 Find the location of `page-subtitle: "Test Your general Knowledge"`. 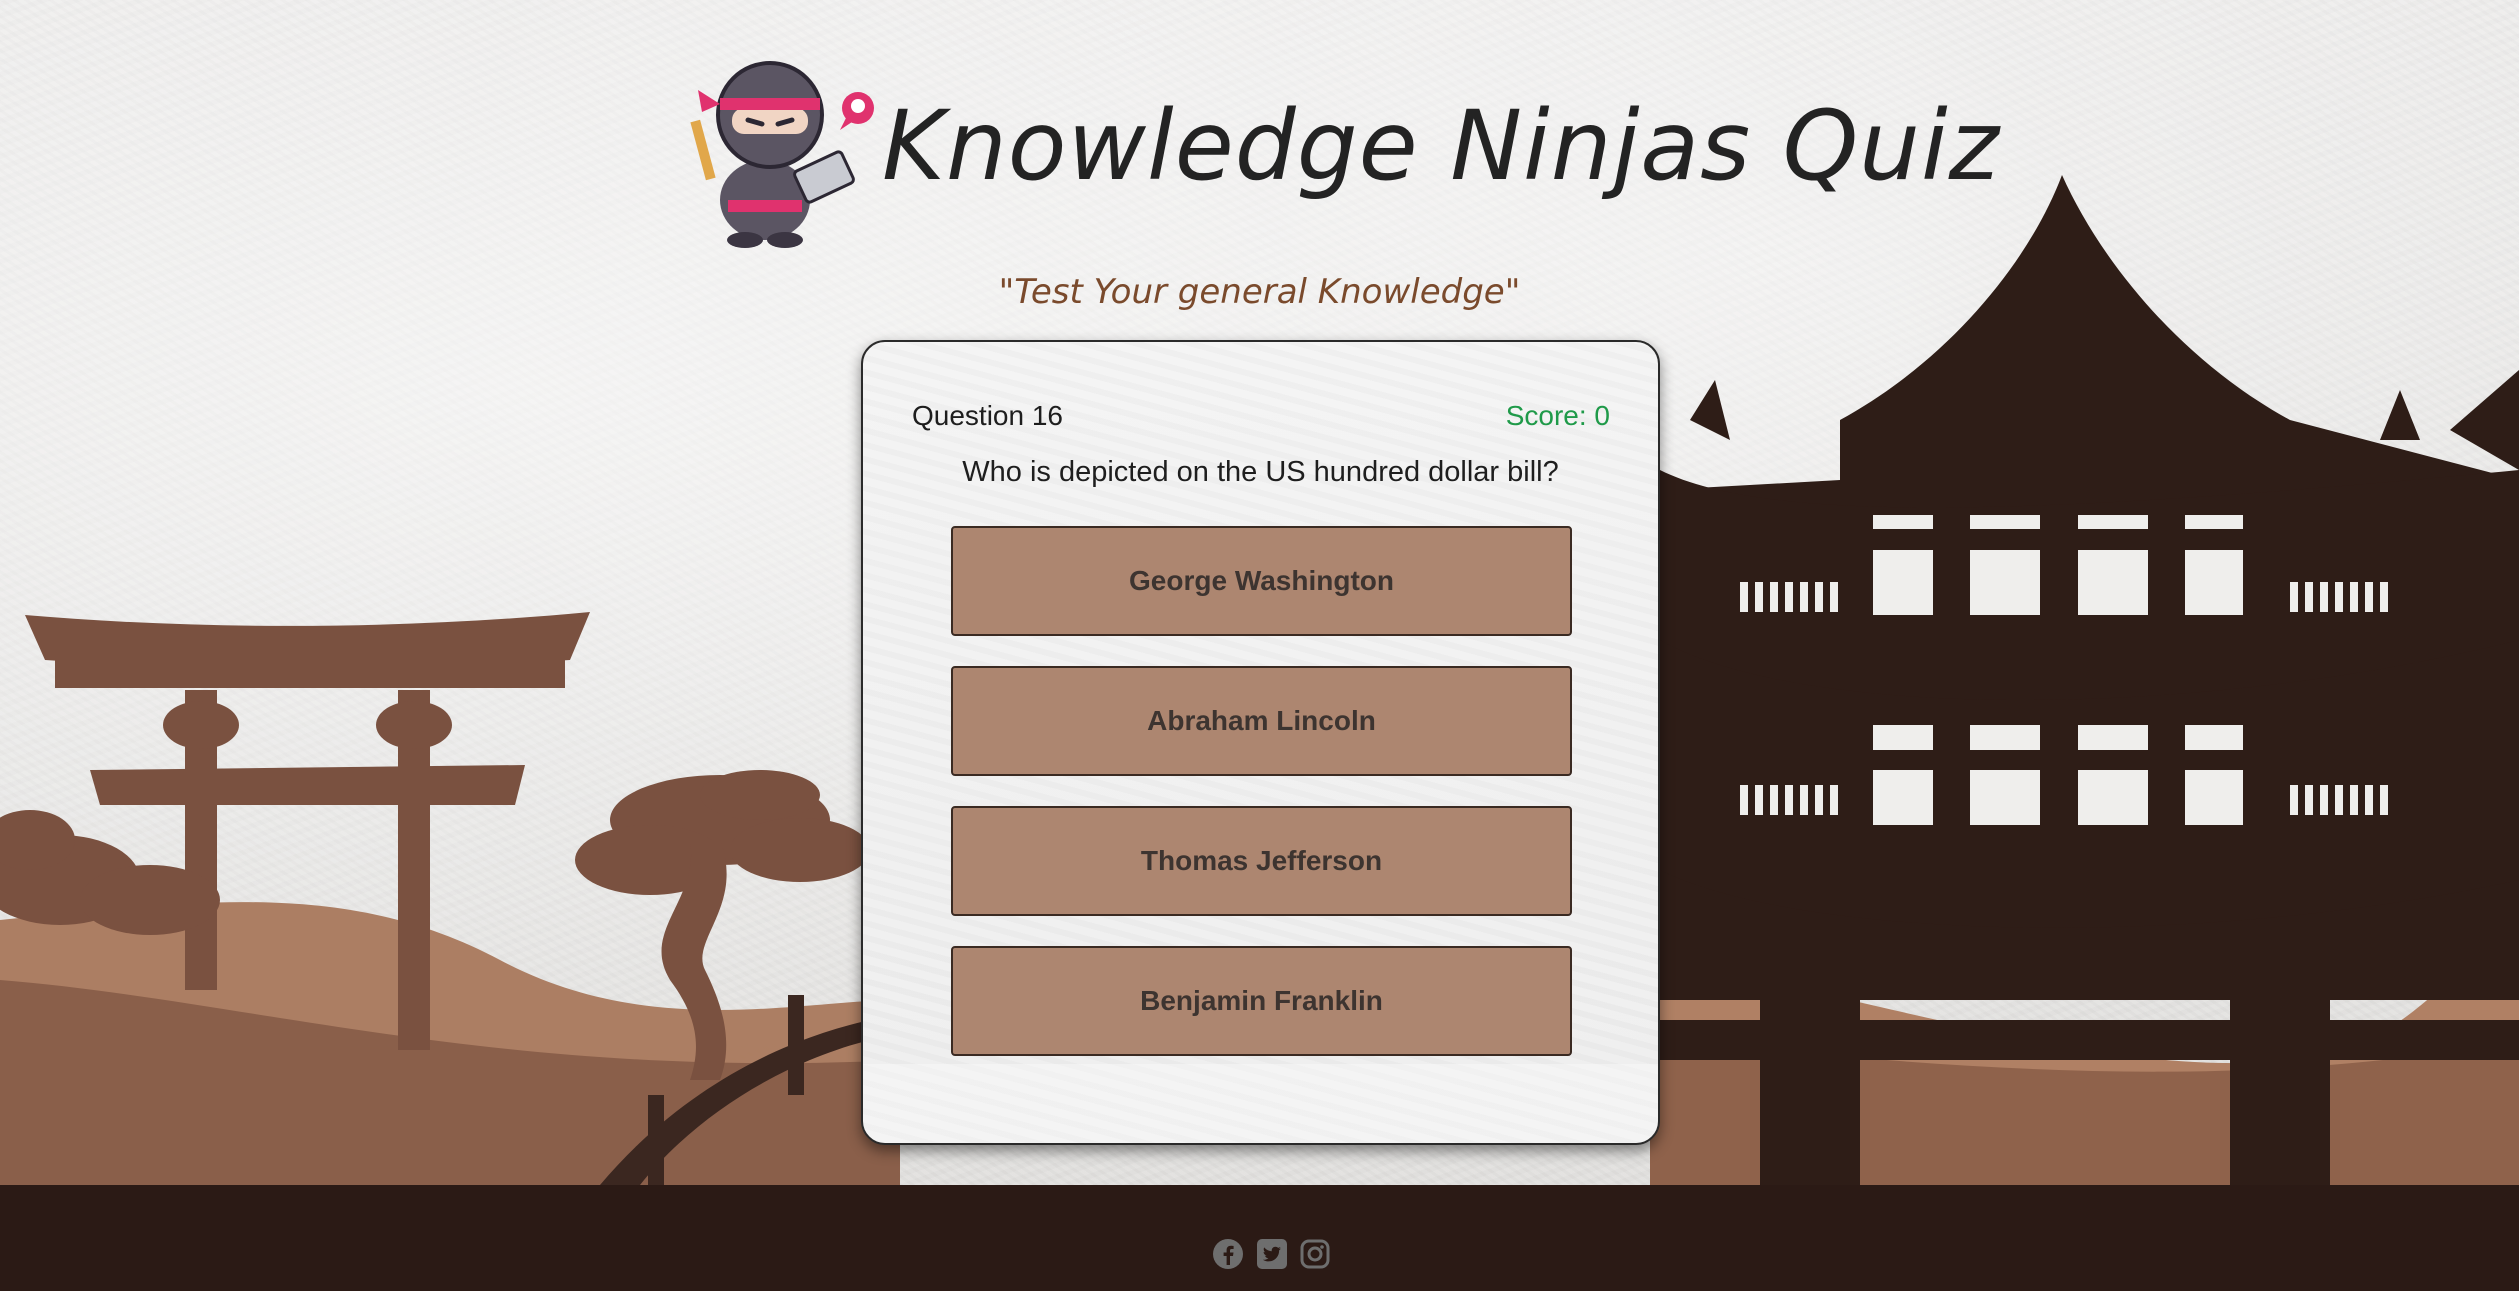

page-subtitle: "Test Your general Knowledge" is located at coordinates (1259, 292).